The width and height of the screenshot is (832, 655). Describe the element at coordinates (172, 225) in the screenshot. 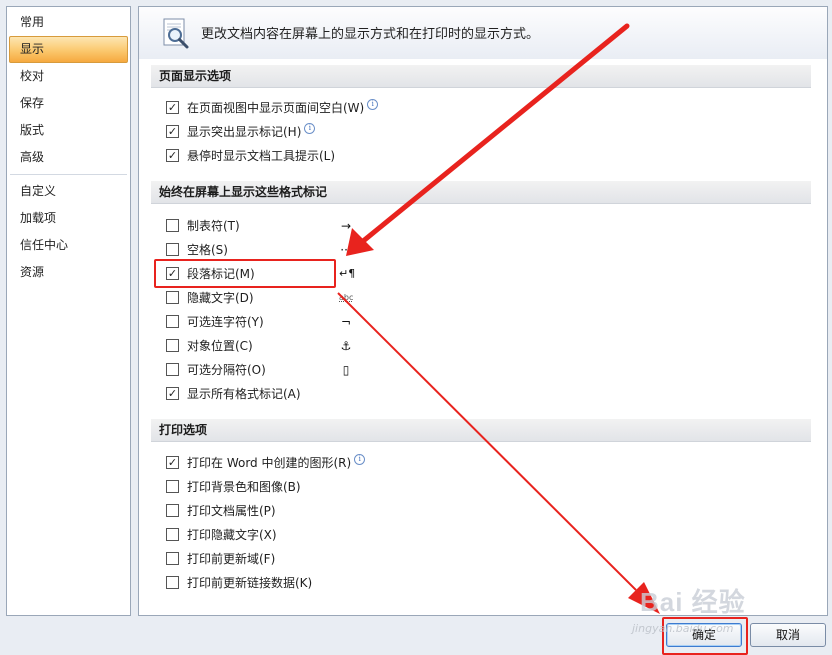

I see `checkbox-tab-characters` at that location.